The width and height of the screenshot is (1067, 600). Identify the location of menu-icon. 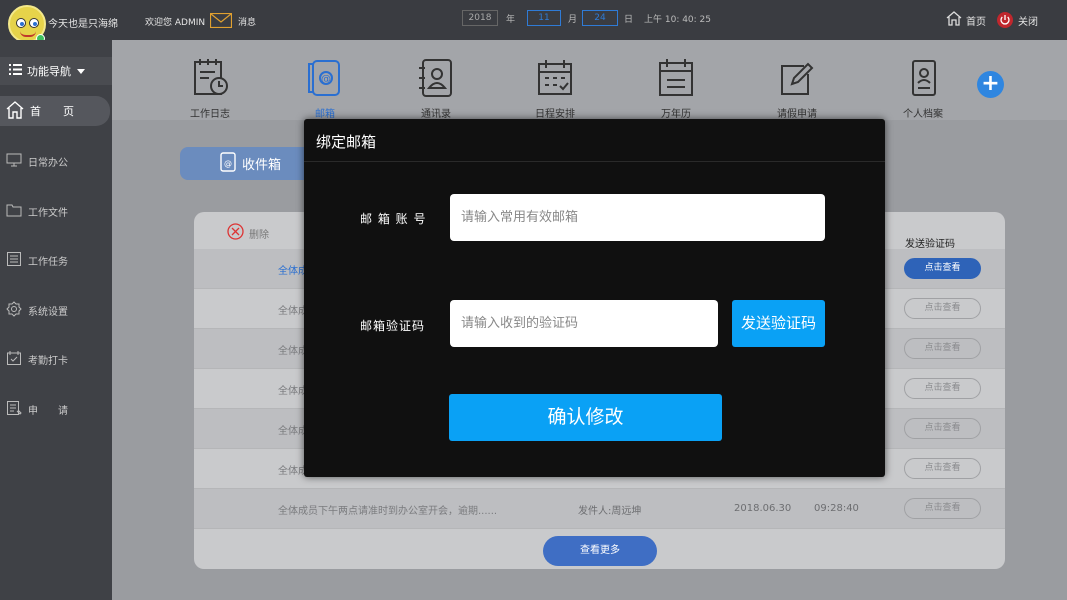
(15, 71).